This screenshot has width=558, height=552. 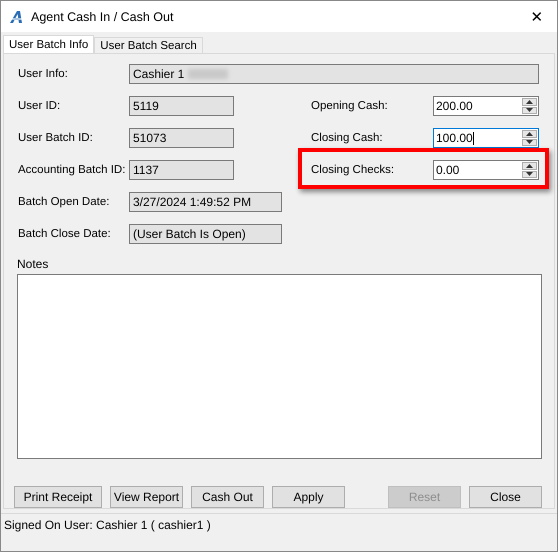 What do you see at coordinates (40, 106) in the screenshot?
I see `field-label: User ID:` at bounding box center [40, 106].